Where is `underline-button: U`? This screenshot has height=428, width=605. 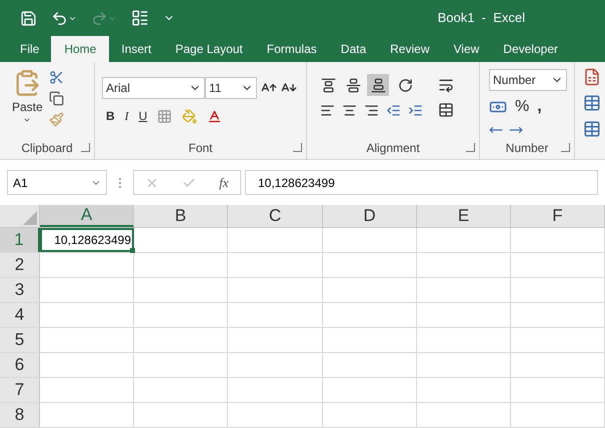
underline-button: U is located at coordinates (143, 116).